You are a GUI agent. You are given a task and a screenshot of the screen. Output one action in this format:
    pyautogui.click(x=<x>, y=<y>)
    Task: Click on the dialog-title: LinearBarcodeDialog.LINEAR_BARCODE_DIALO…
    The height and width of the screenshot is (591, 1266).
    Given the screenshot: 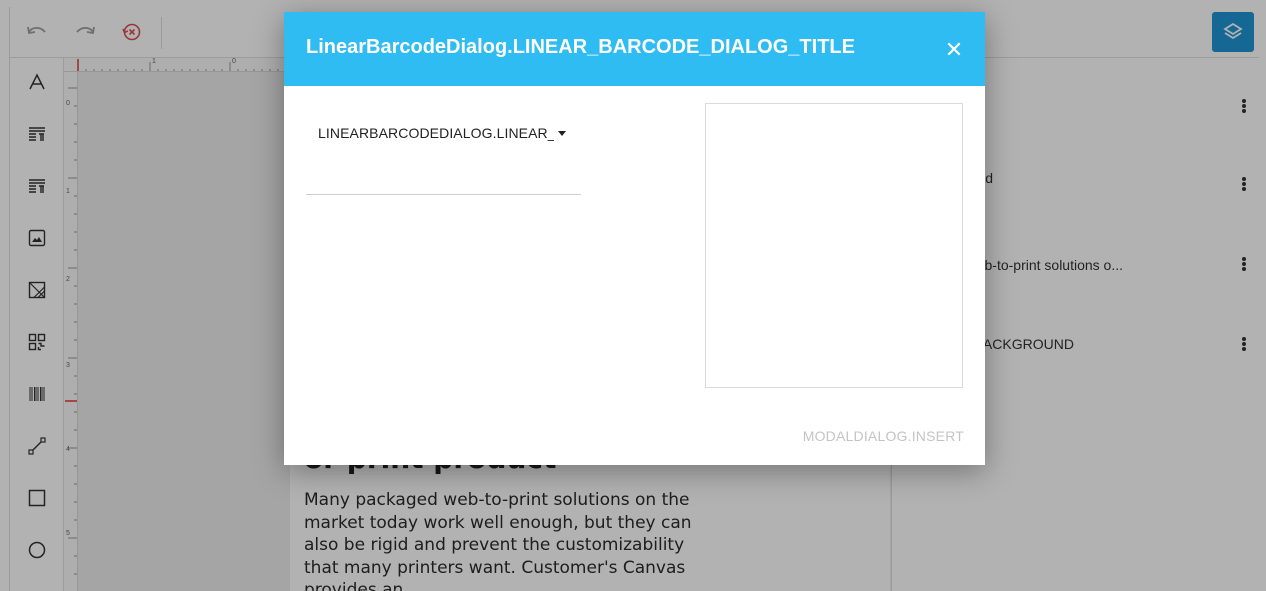 What is the action you would take?
    pyautogui.click(x=580, y=47)
    